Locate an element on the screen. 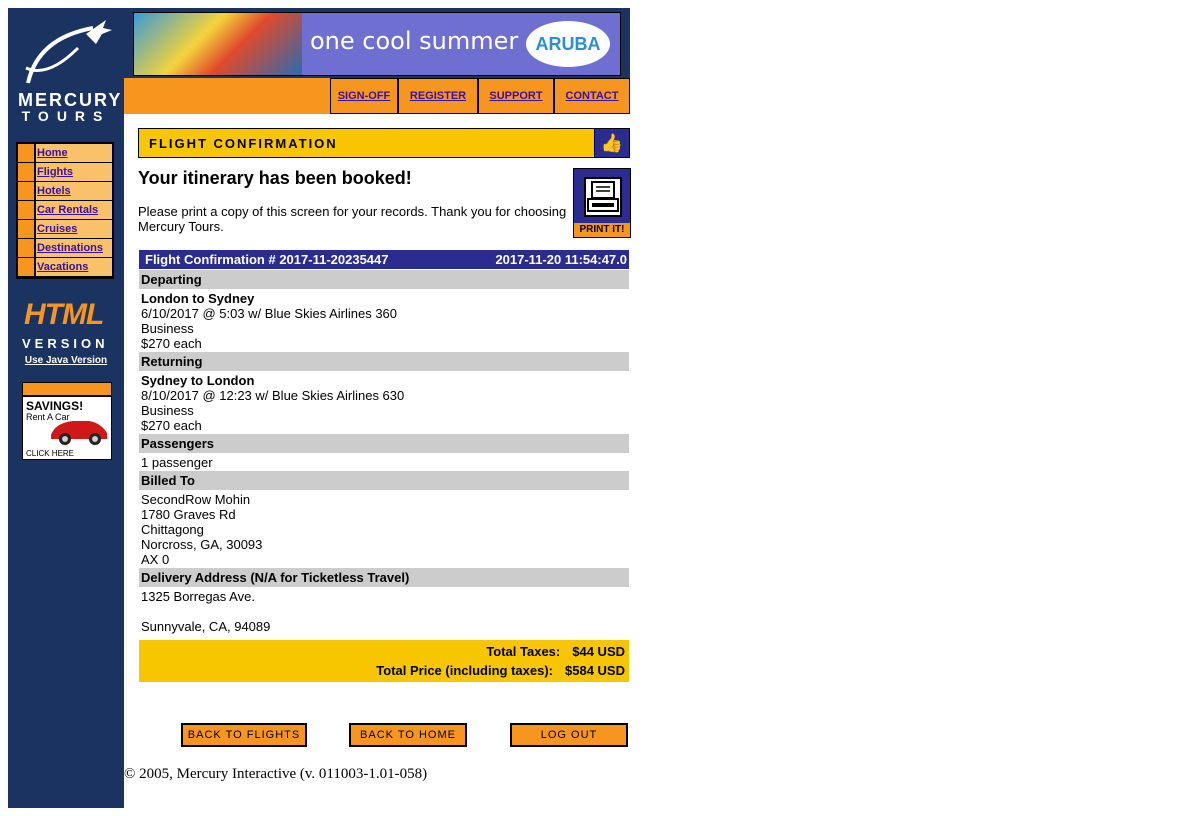 The width and height of the screenshot is (1200, 816). taxes-row: Total Taxes: $44 USD is located at coordinates (555, 651).